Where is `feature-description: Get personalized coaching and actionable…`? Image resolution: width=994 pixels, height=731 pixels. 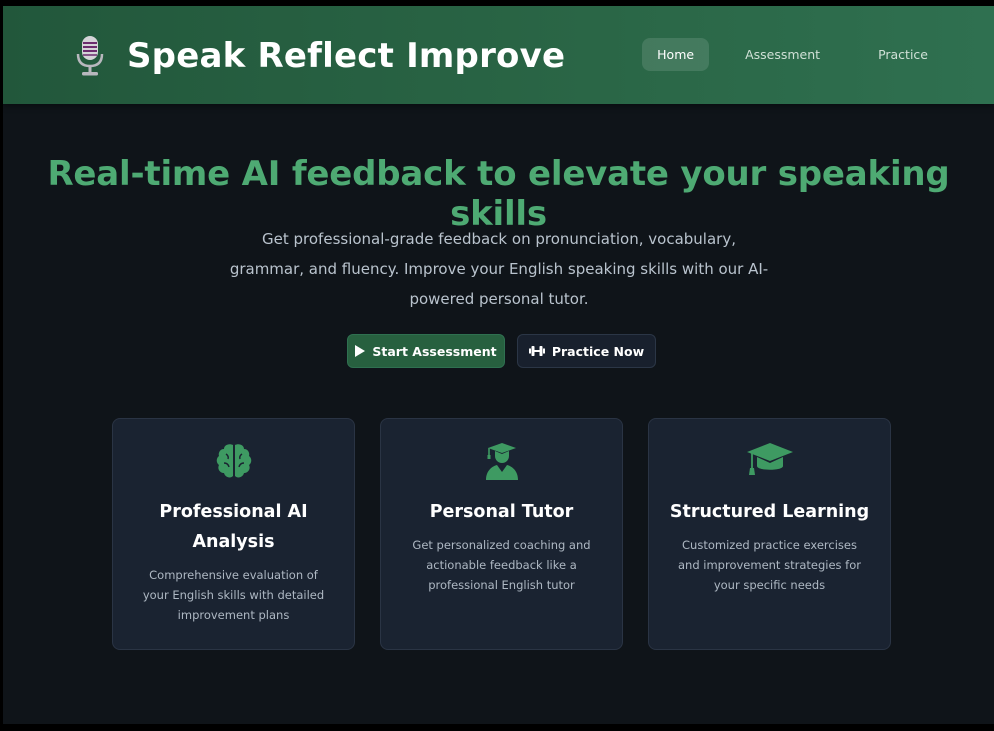 feature-description: Get personalized coaching and actionable… is located at coordinates (501, 565).